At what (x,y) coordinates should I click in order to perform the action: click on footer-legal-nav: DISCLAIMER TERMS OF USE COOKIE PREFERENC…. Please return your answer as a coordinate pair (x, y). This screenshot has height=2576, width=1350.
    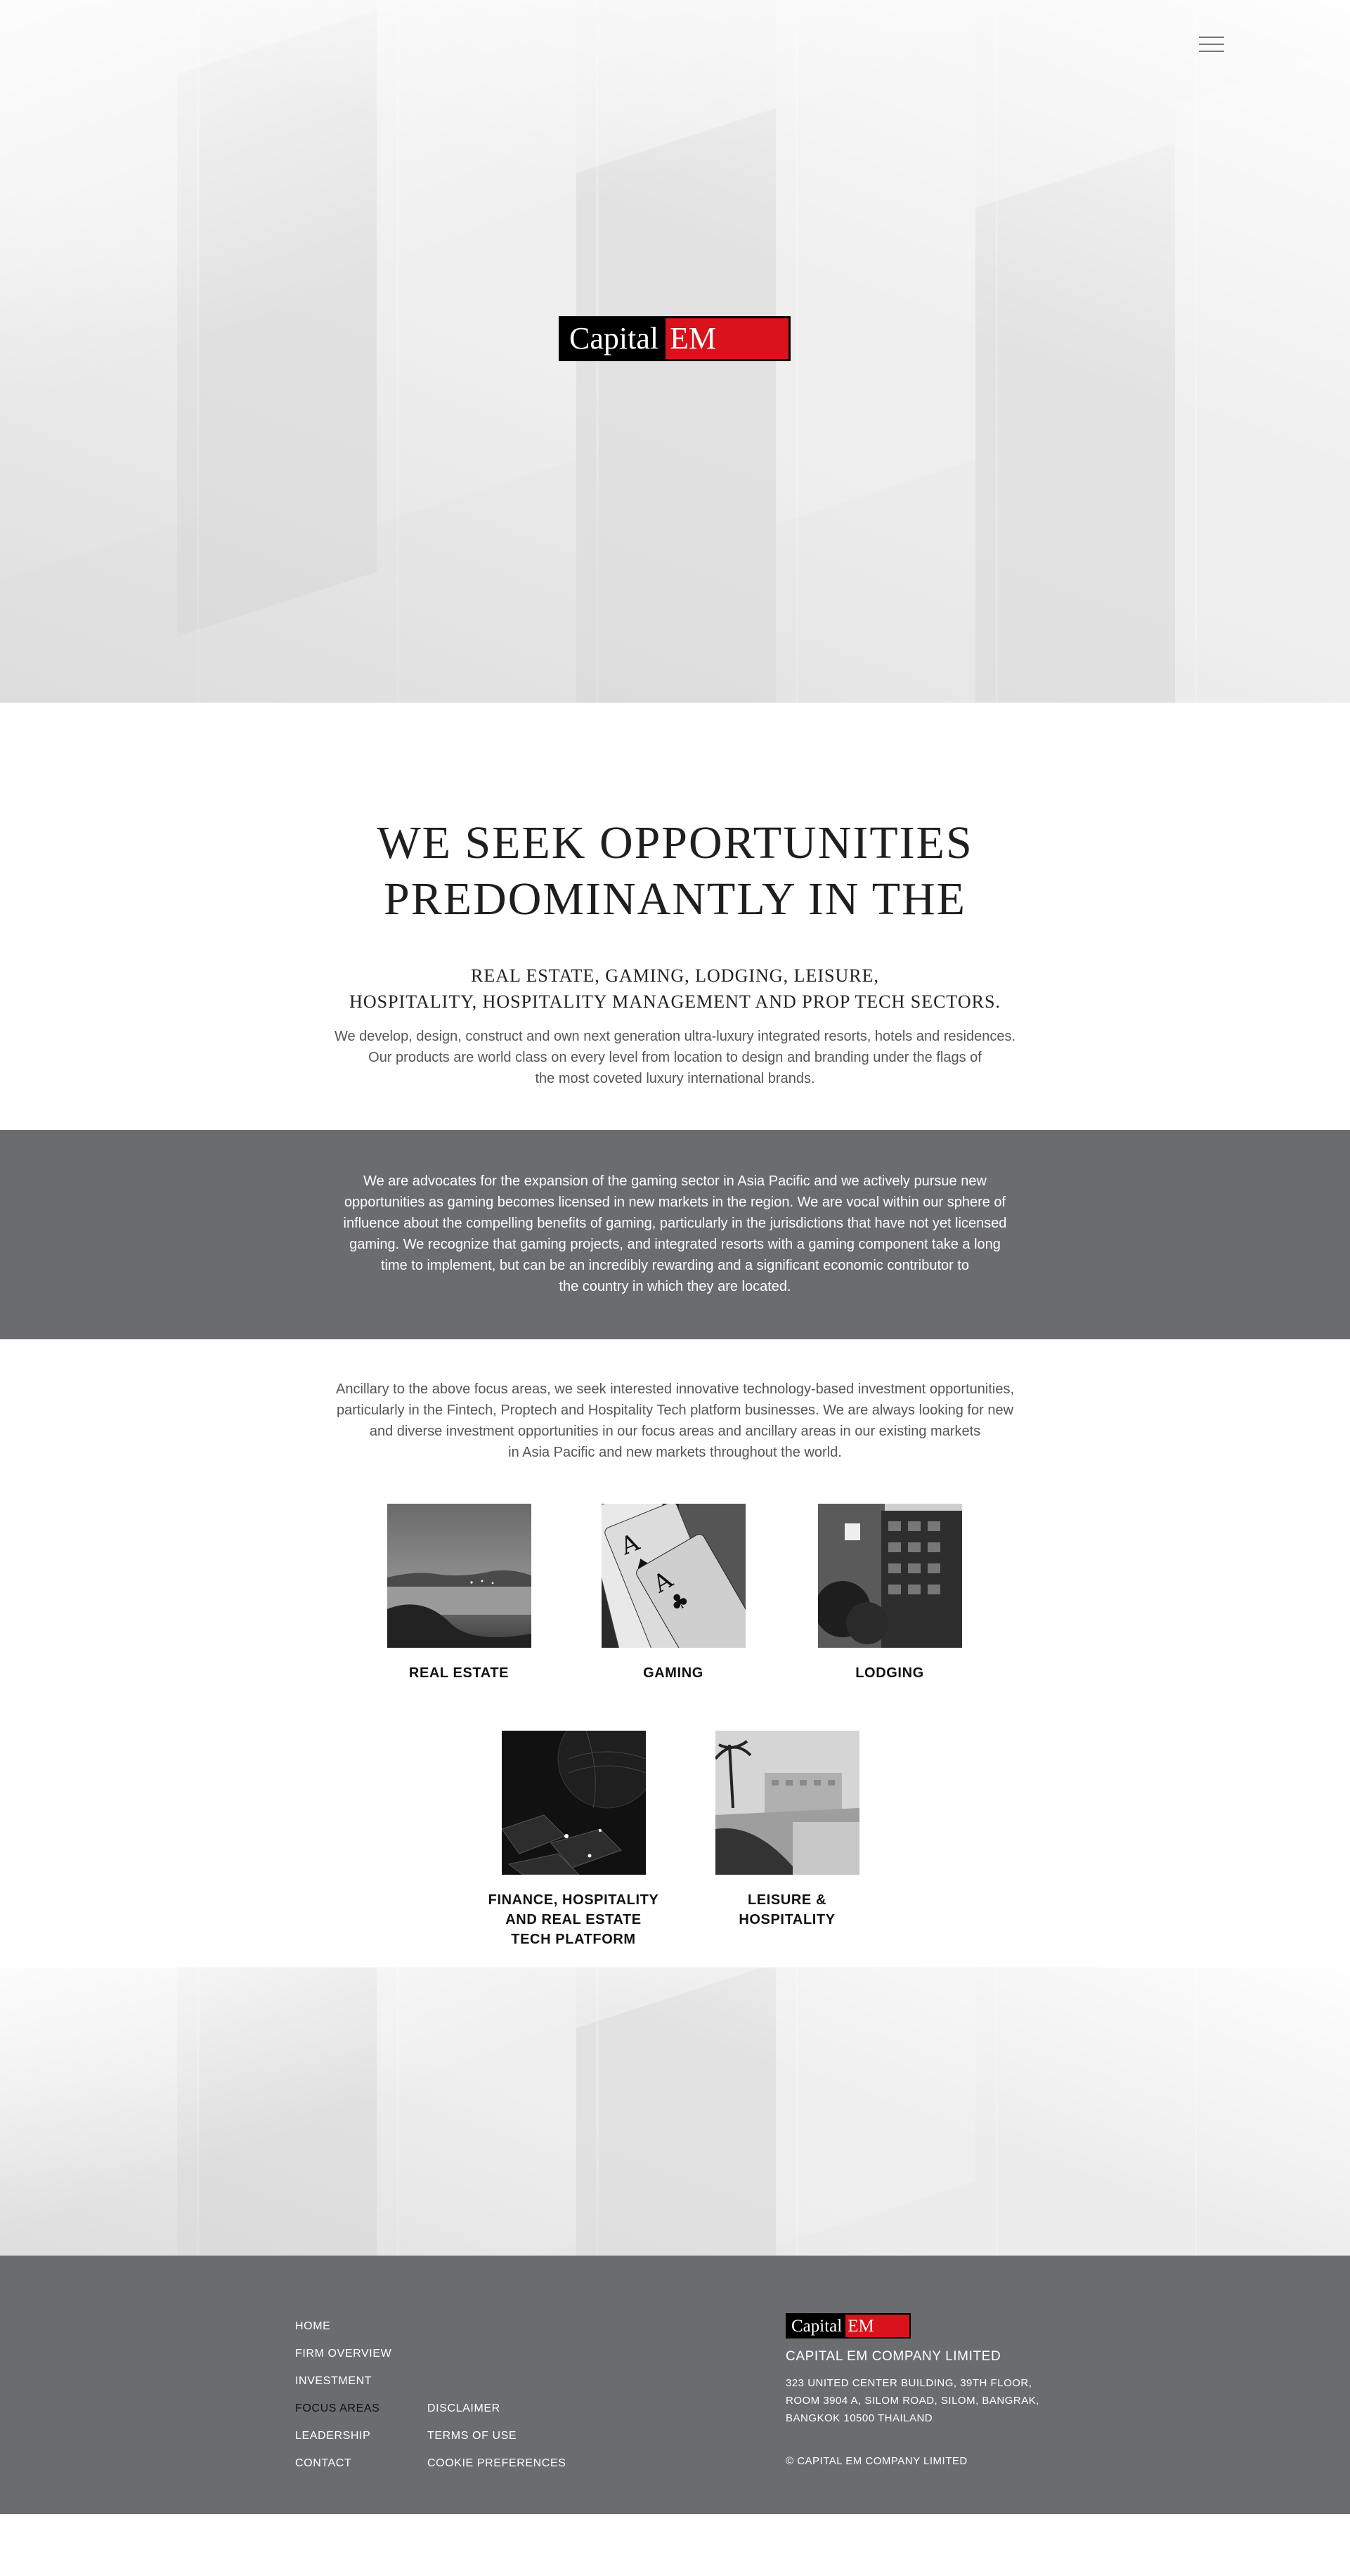
    Looking at the image, I should click on (496, 2443).